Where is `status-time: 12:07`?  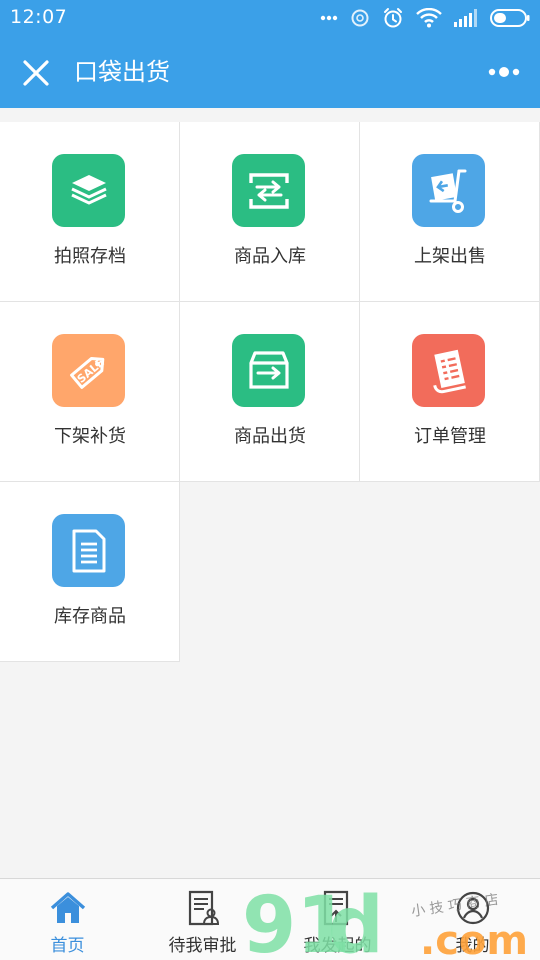
status-time: 12:07 is located at coordinates (39, 17).